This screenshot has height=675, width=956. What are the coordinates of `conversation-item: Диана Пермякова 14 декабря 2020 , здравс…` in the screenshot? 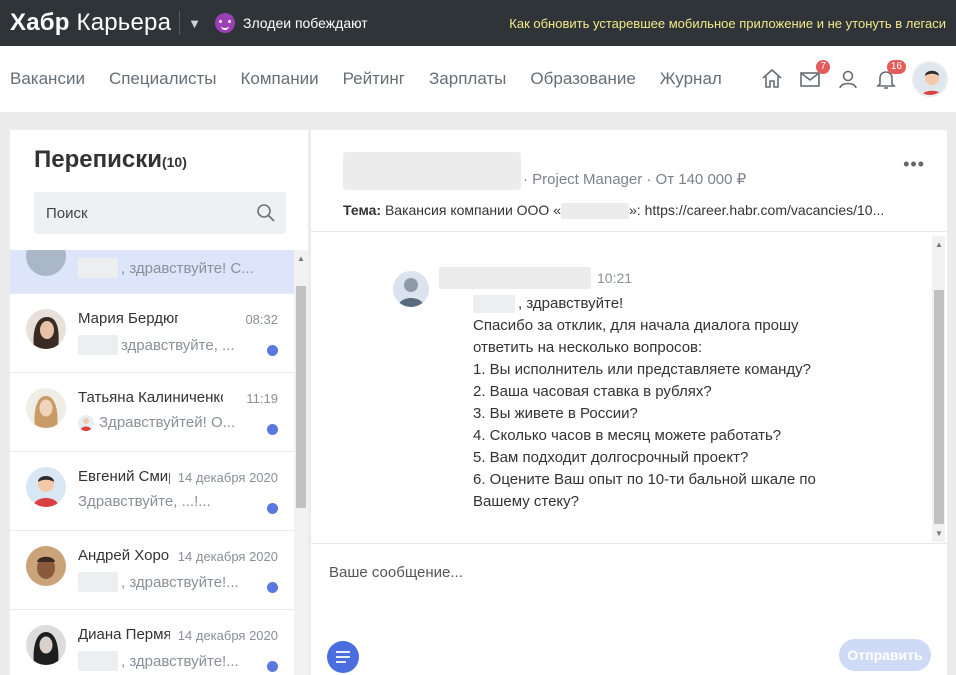 It's located at (152, 642).